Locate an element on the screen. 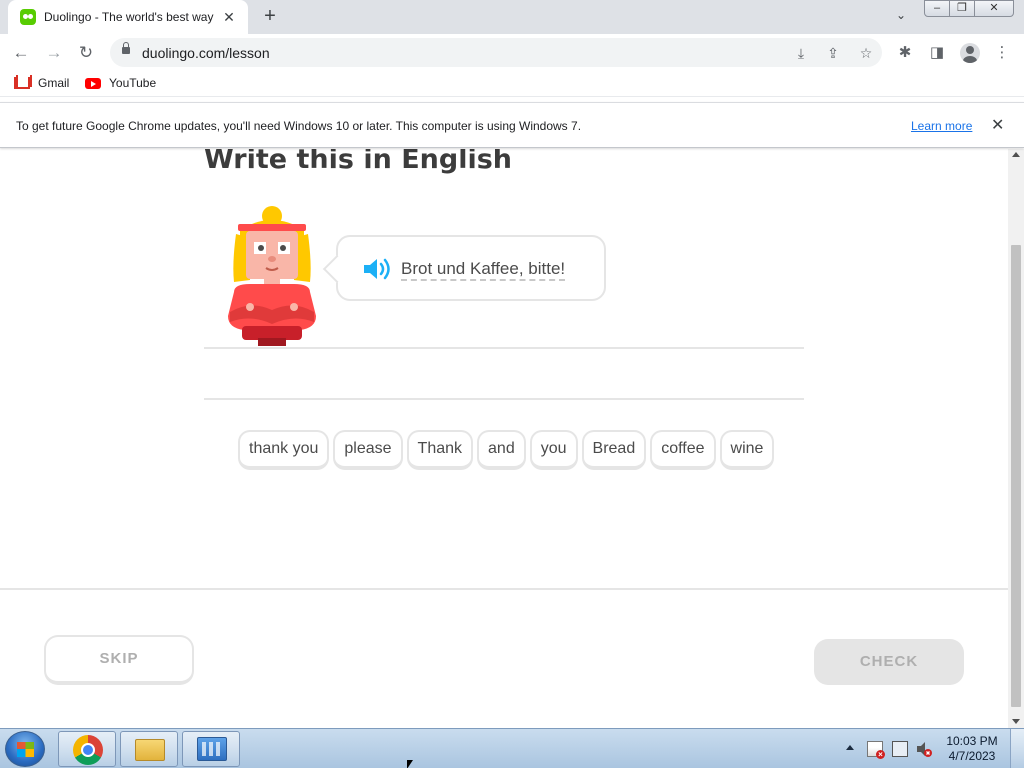 The width and height of the screenshot is (1024, 768). volume-muted-icon is located at coordinates (924, 749).